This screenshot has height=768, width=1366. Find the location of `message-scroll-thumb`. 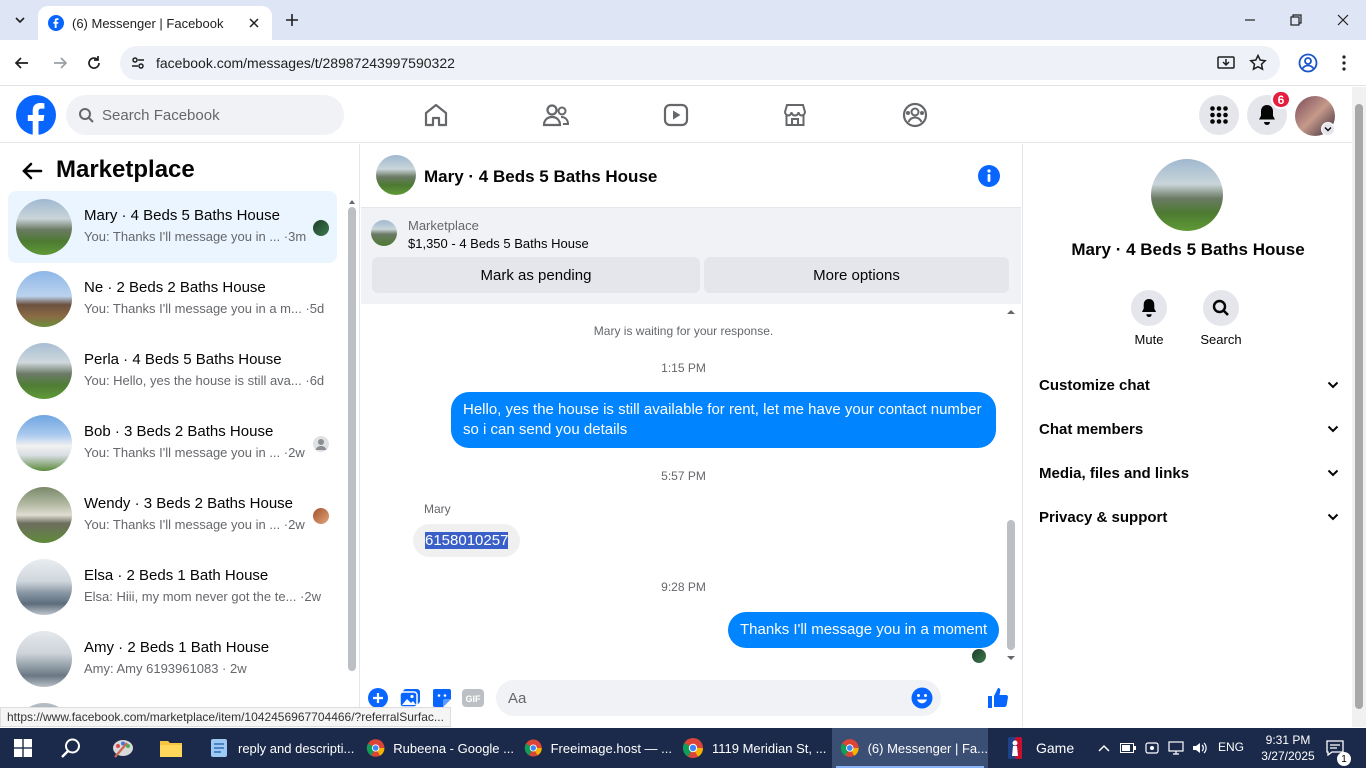

message-scroll-thumb is located at coordinates (1011, 585).